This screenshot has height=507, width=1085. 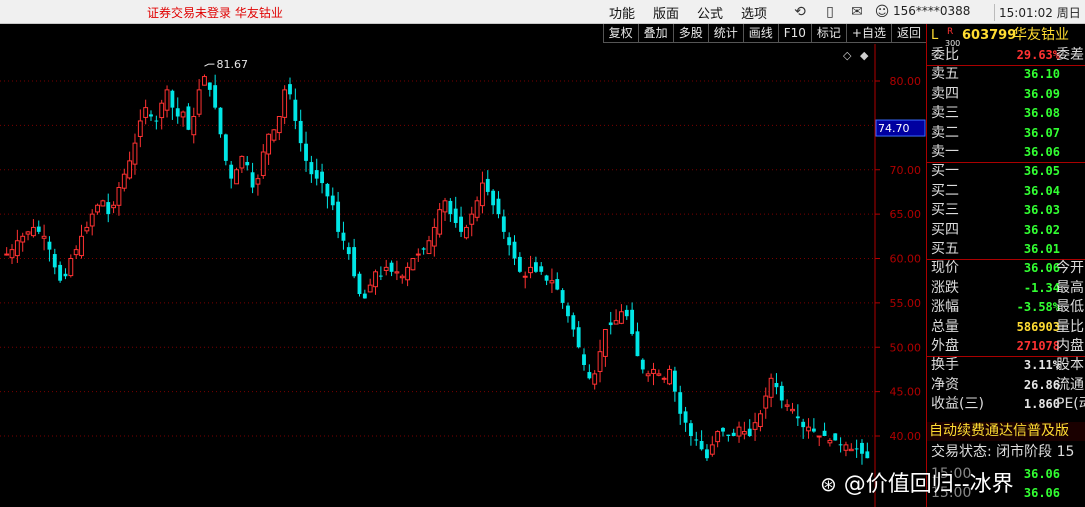 I want to click on chart-toolbar-button: 多股, so click(x=690, y=33).